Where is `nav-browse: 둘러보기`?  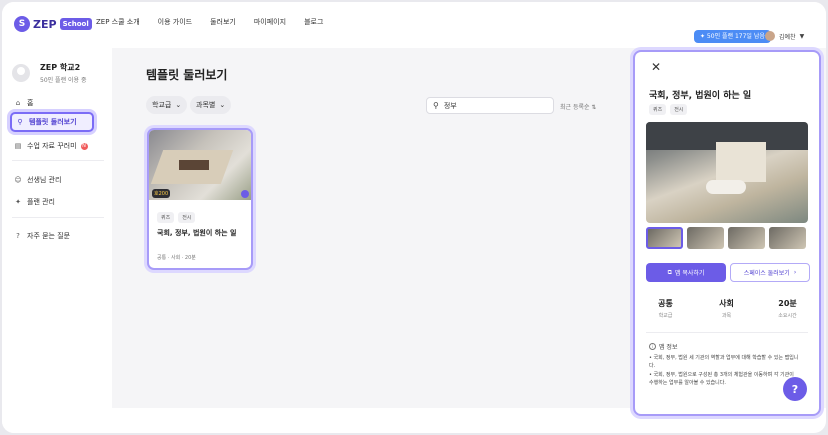
nav-browse: 둘러보기 is located at coordinates (223, 22).